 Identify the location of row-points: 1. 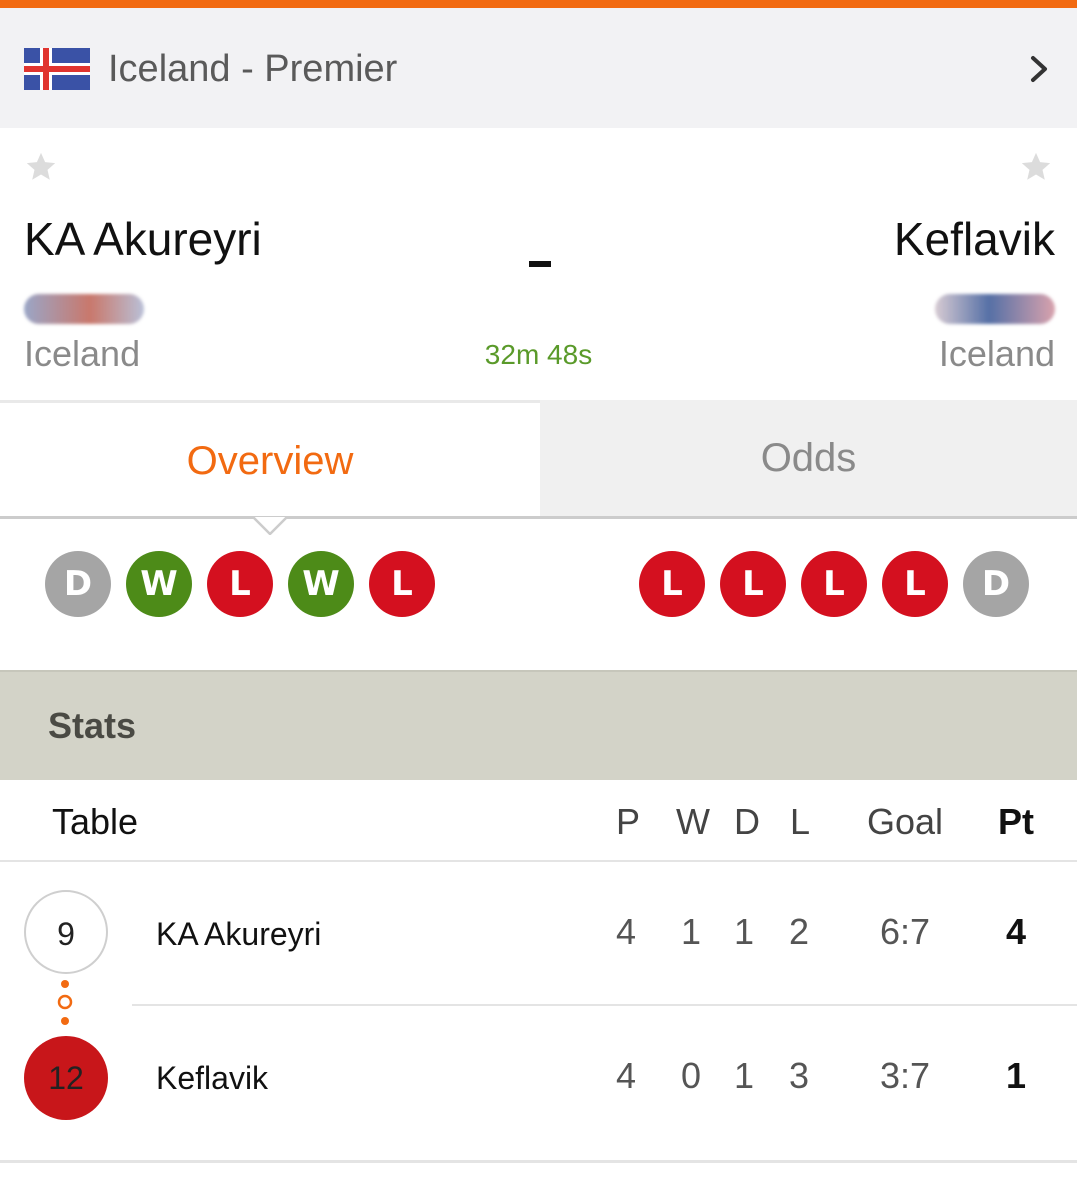
(1016, 1075).